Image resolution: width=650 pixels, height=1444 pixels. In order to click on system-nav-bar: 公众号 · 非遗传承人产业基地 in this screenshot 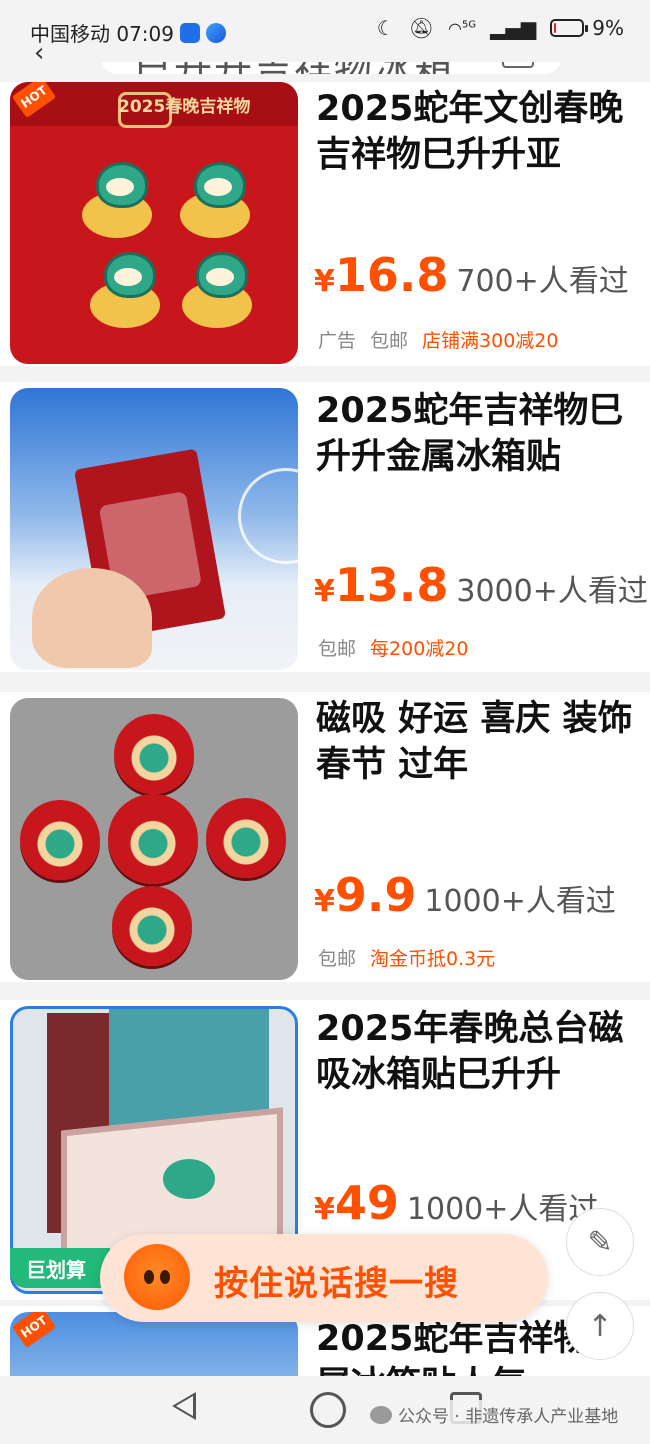, I will do `click(325, 1410)`.